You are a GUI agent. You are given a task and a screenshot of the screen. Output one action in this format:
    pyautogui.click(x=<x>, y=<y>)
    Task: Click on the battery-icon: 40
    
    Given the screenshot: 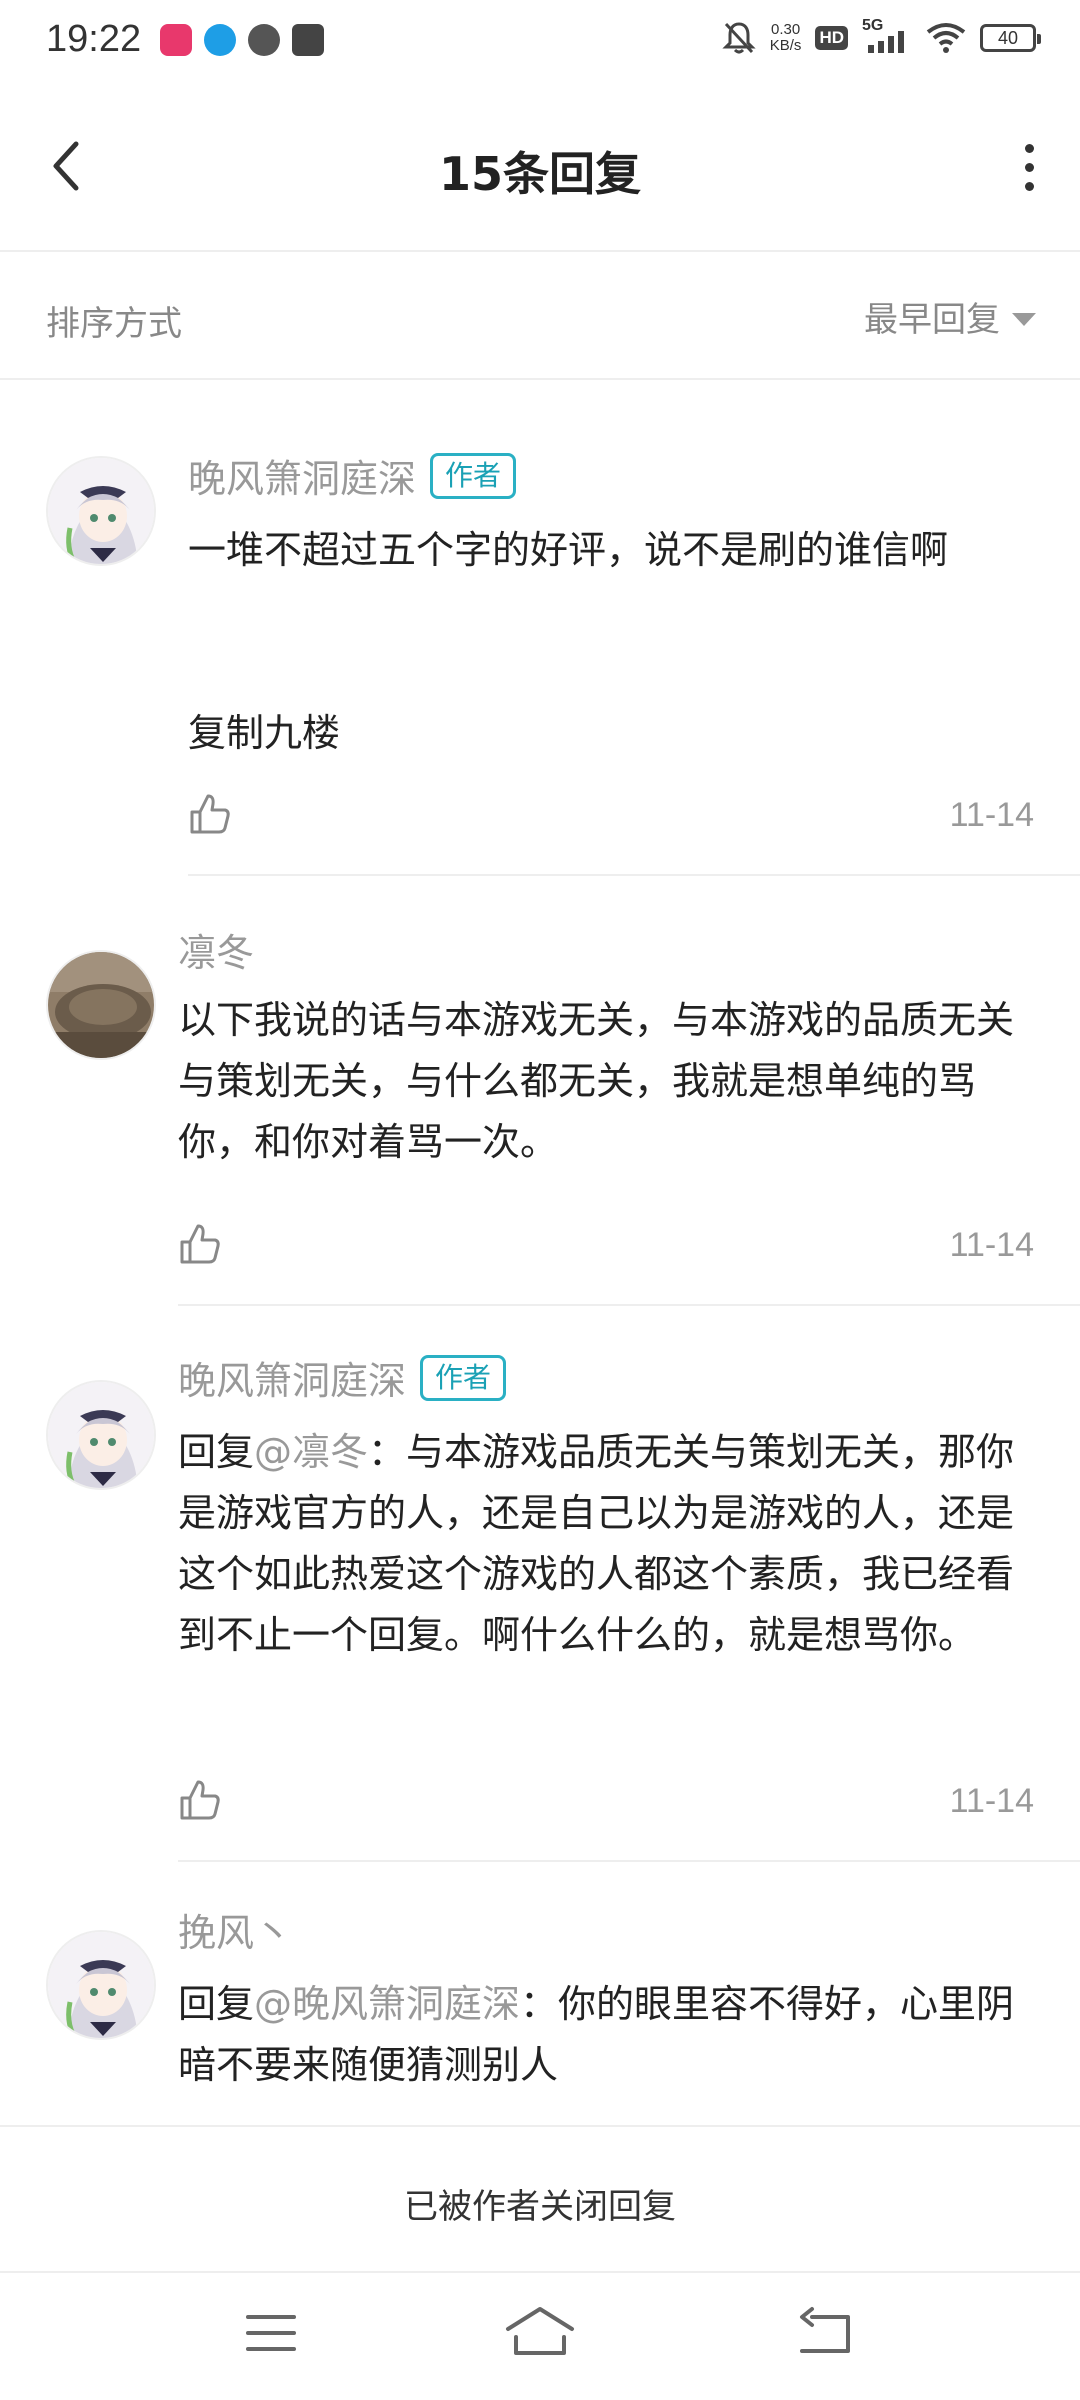 What is the action you would take?
    pyautogui.click(x=1010, y=38)
    